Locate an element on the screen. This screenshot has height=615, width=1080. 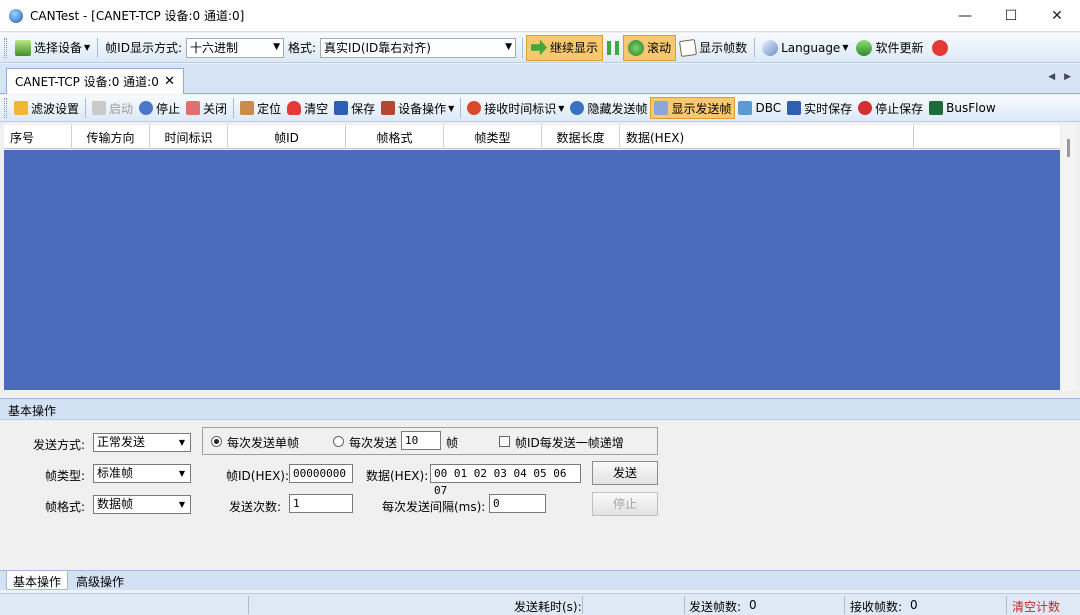
stop-save-button: 停止保存 is located at coordinates (890, 108).